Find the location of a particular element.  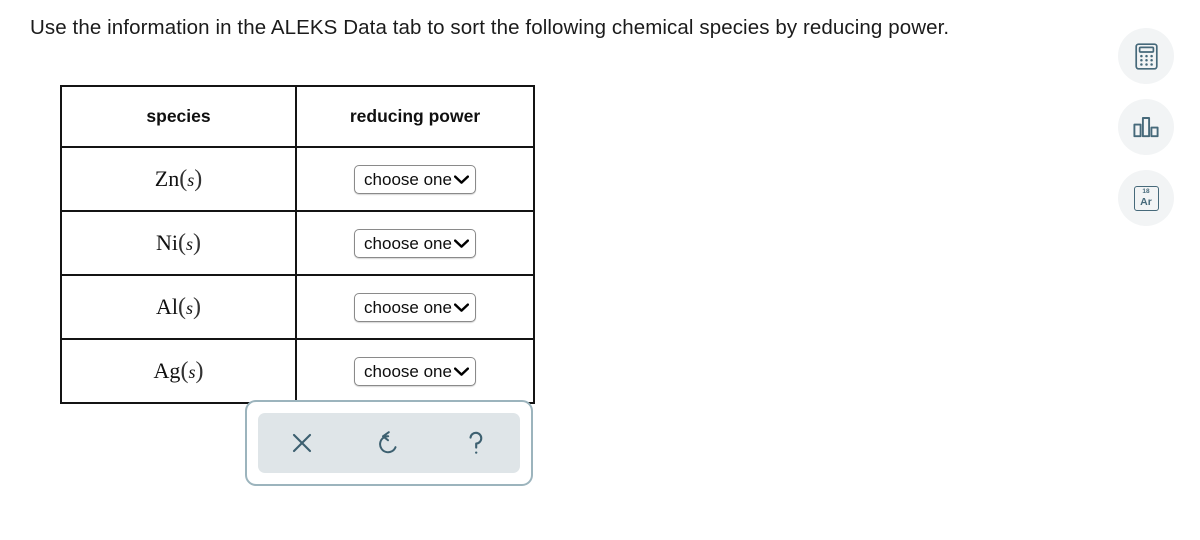

table-row: Ni(s) choose one is located at coordinates (297, 243).